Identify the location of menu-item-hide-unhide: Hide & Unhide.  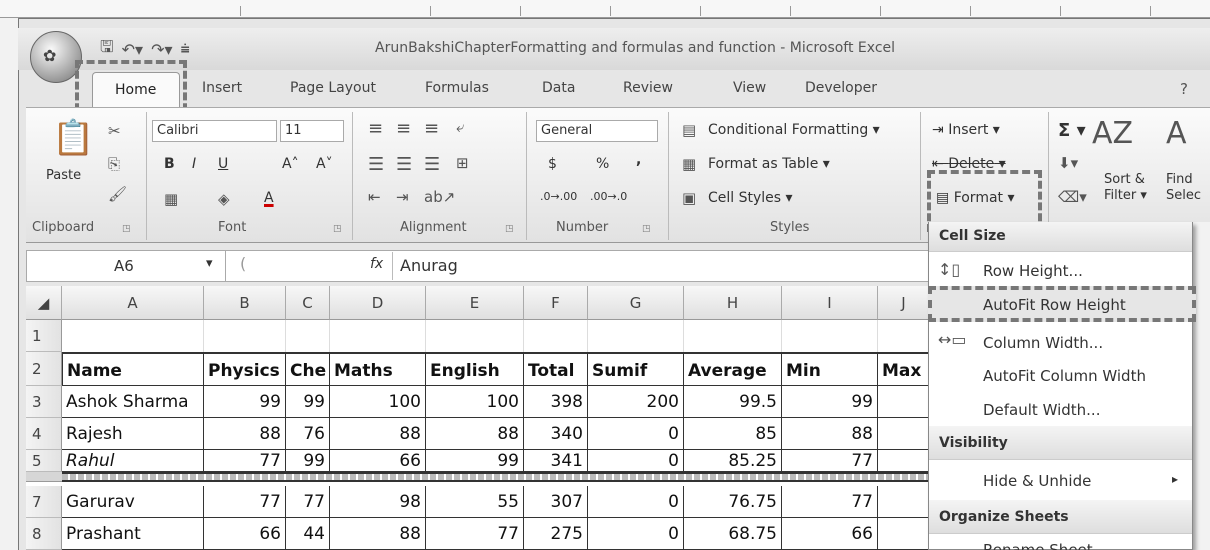
(1037, 481).